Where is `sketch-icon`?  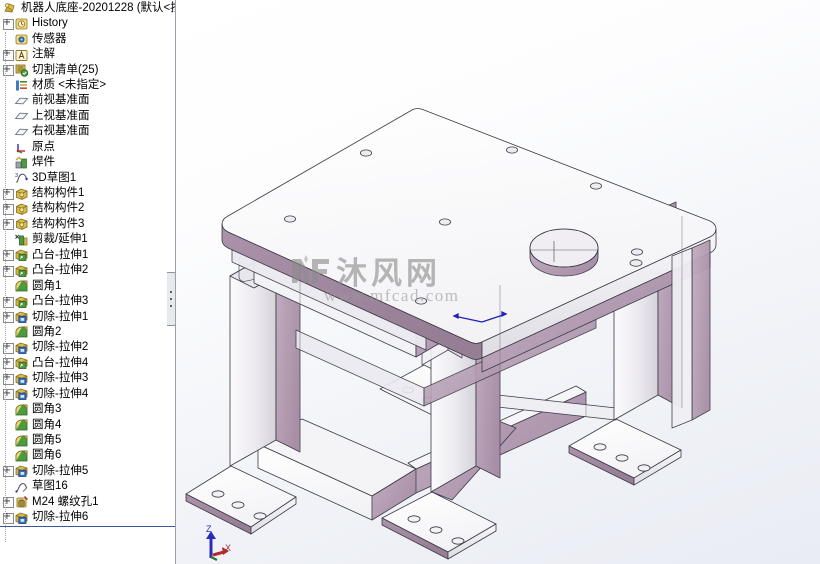 sketch-icon is located at coordinates (21, 487).